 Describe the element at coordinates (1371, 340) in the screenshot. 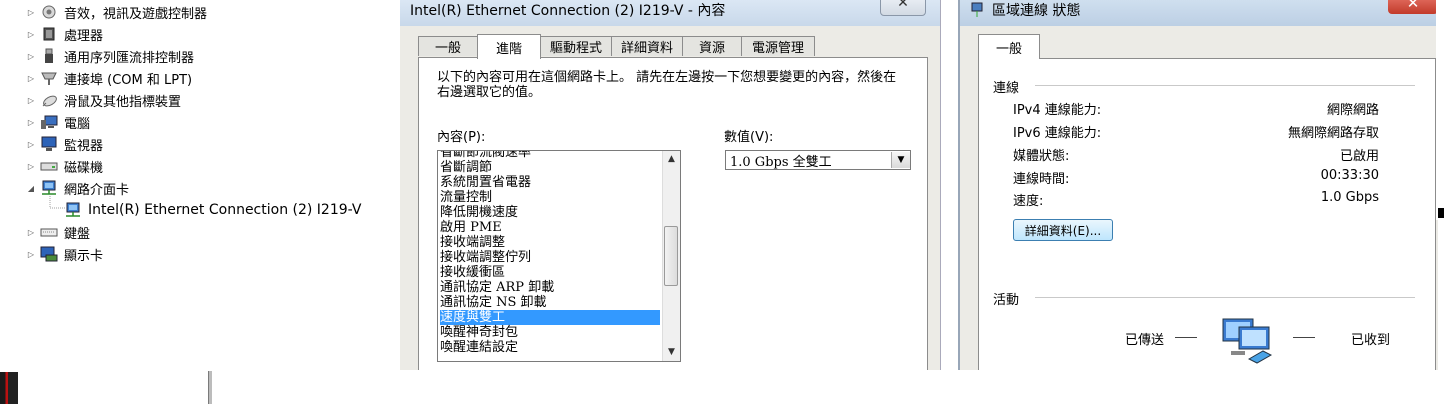

I see `received-label: 已收到` at that location.